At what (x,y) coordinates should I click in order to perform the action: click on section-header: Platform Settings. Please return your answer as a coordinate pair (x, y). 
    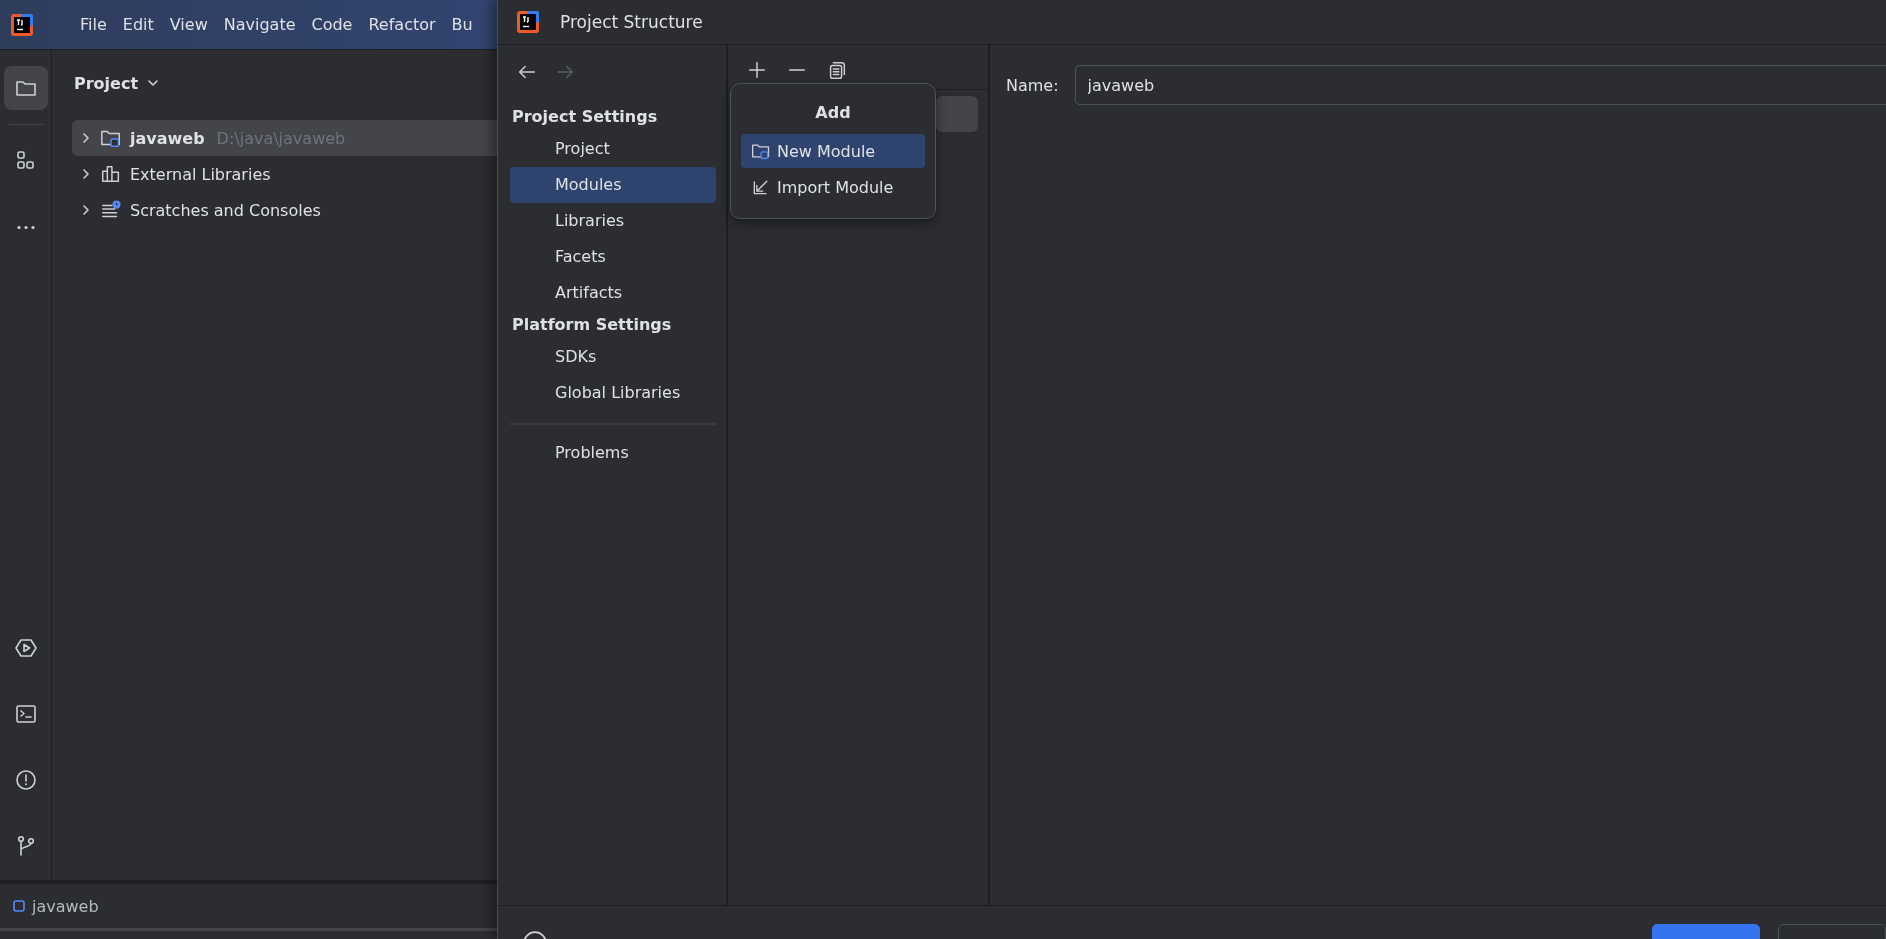
    Looking at the image, I should click on (592, 325).